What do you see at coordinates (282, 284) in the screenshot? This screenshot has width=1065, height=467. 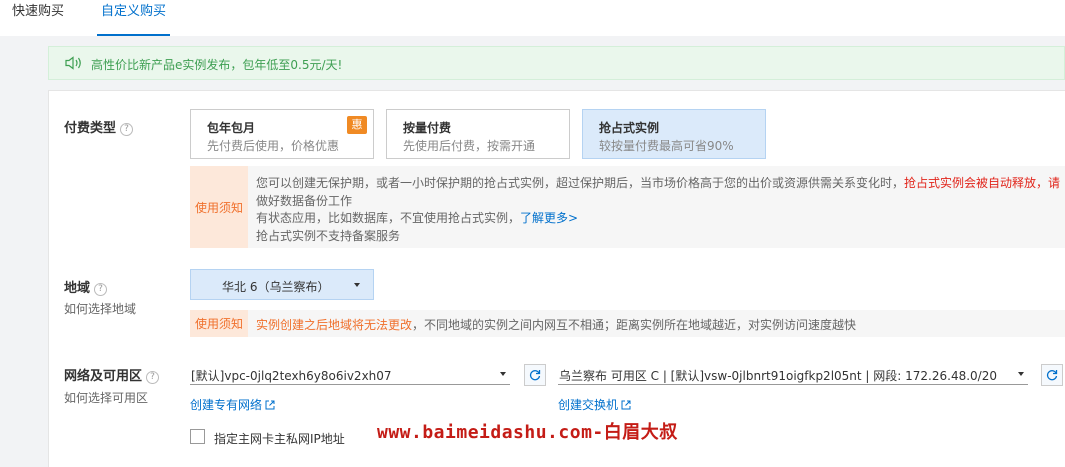 I see `region-select: 华北 6（乌兰察布）` at bounding box center [282, 284].